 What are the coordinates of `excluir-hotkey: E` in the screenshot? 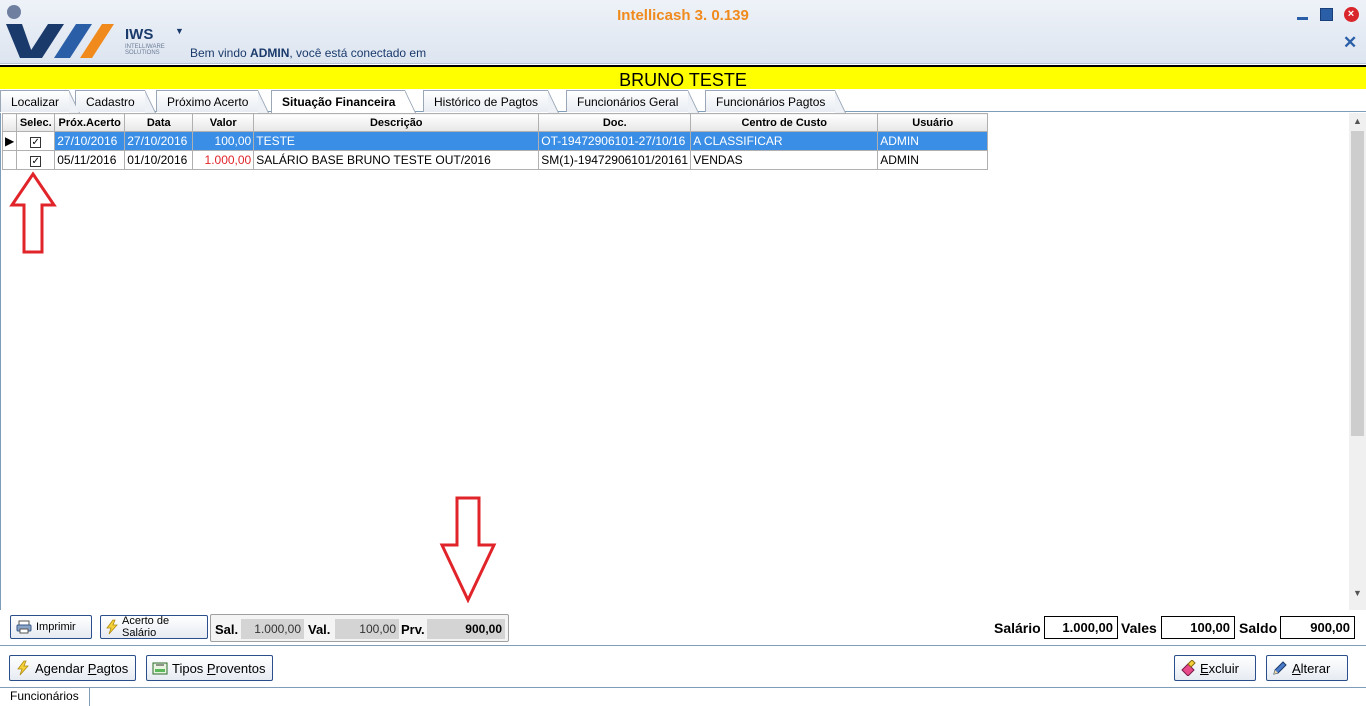 It's located at (1204, 668).